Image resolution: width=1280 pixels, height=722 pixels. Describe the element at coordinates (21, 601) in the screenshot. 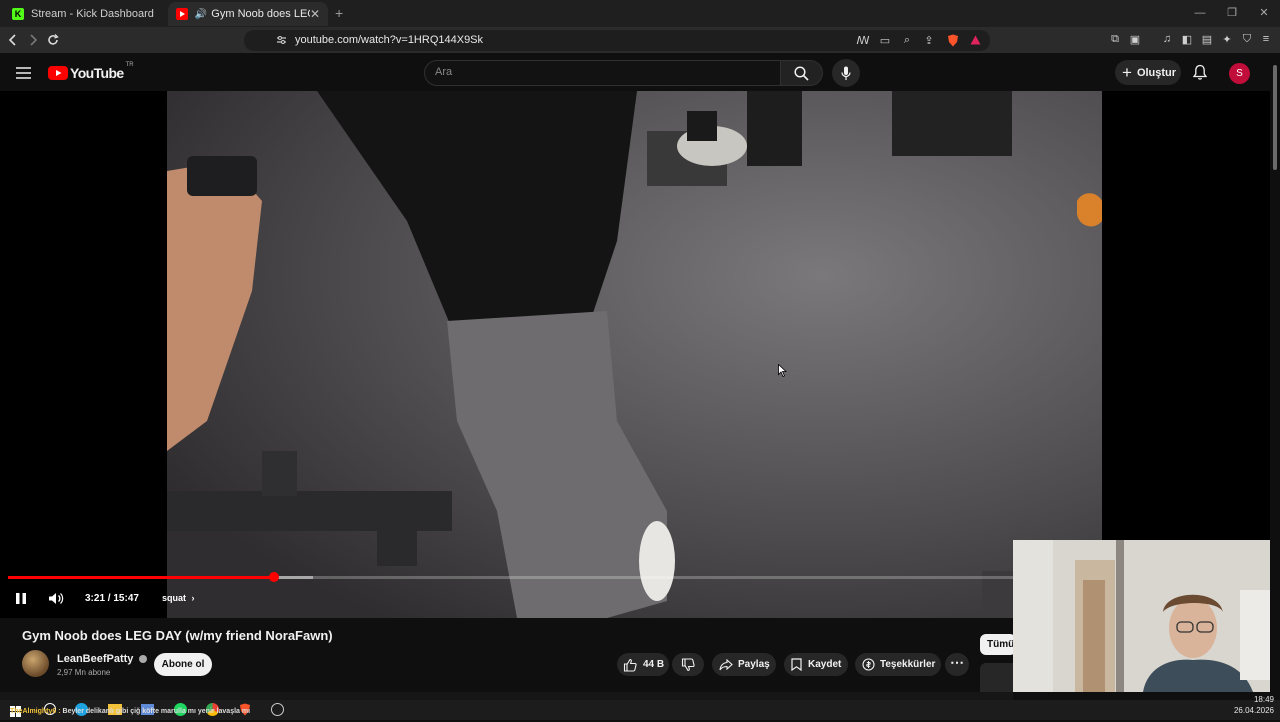

I see `pause-icon` at that location.